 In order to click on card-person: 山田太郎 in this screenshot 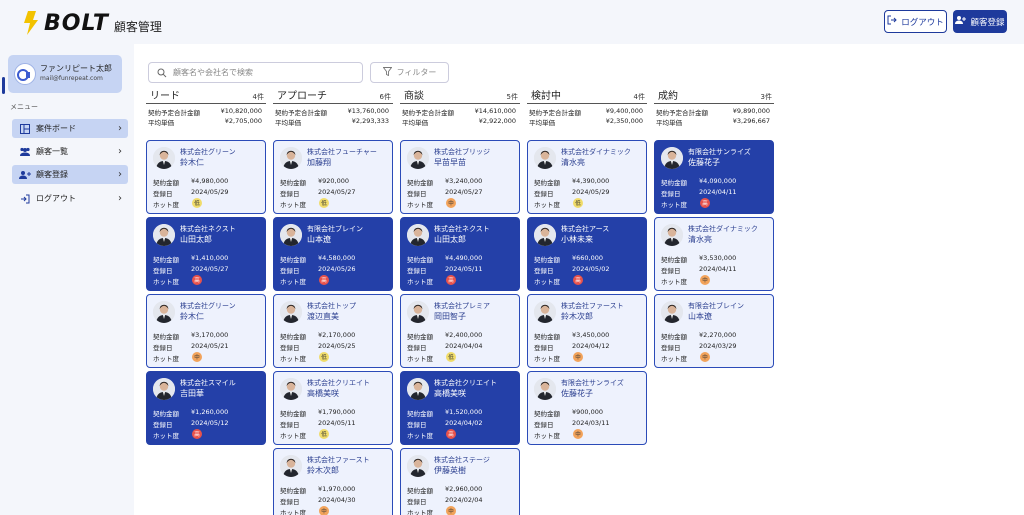, I will do `click(196, 239)`.